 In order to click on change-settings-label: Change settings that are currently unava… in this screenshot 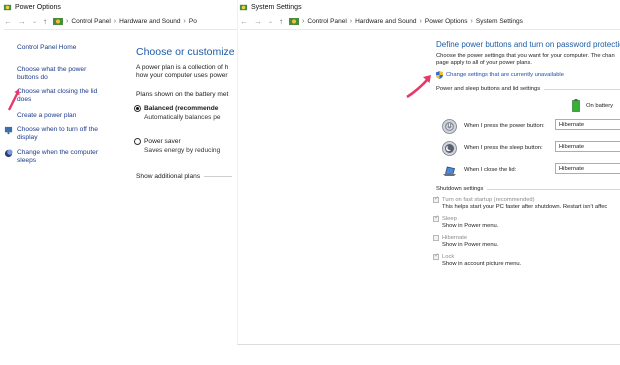, I will do `click(505, 75)`.